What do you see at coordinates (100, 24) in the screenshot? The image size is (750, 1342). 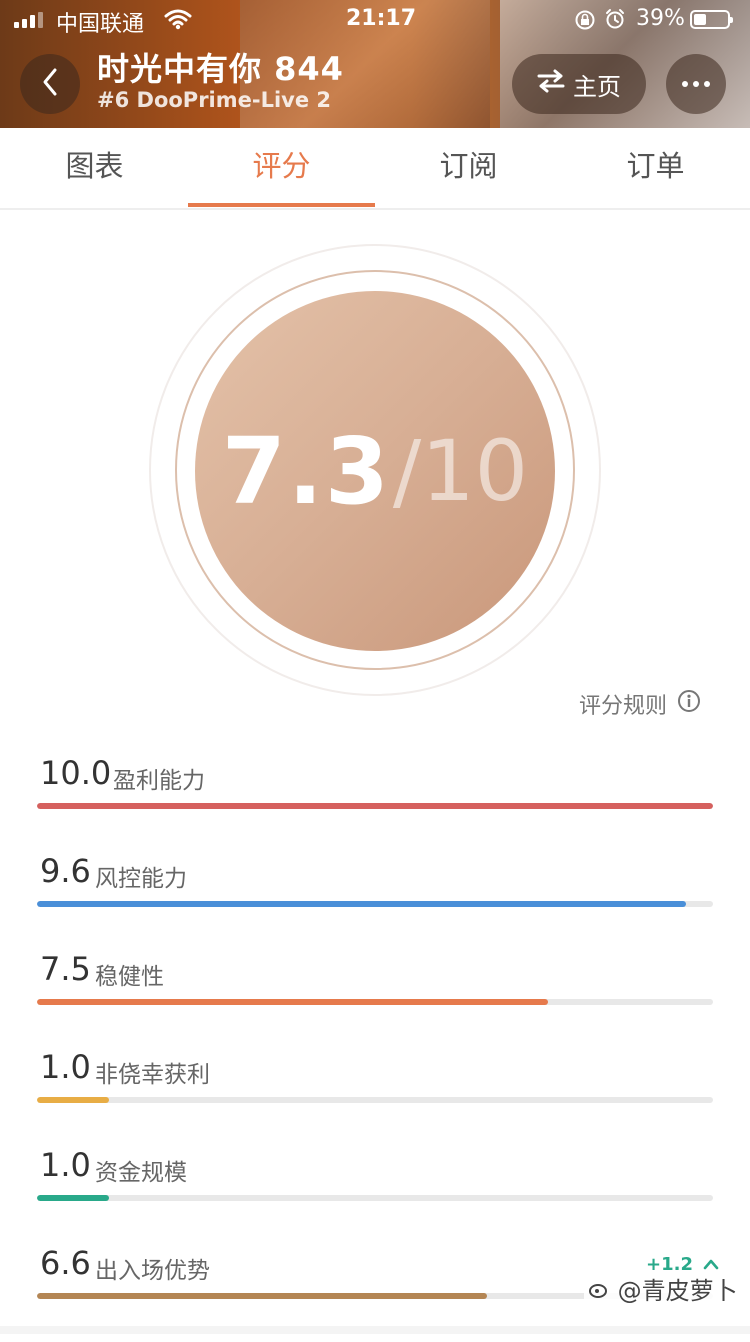 I see `carrier-text: 中国联通` at bounding box center [100, 24].